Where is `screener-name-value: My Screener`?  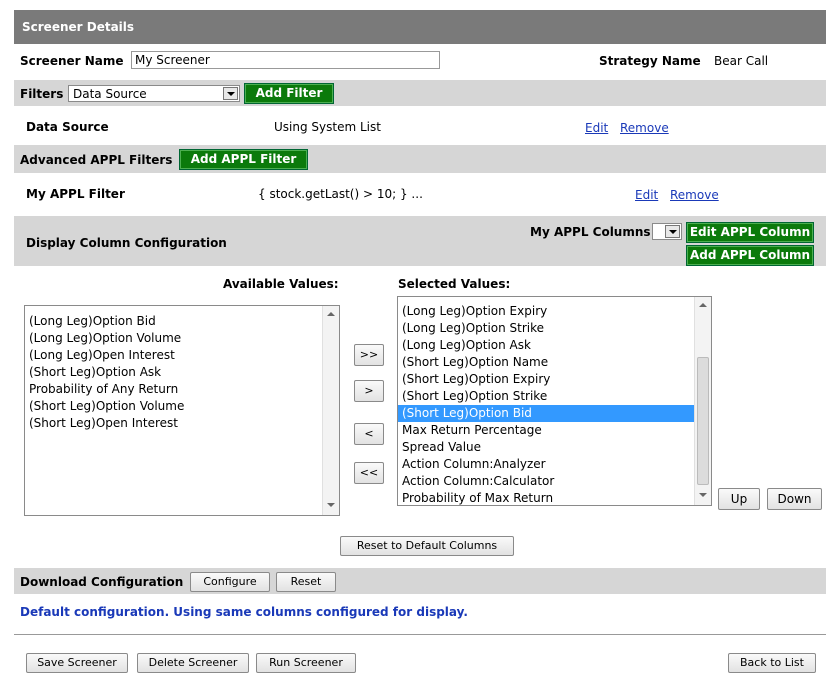 screener-name-value: My Screener is located at coordinates (172, 60).